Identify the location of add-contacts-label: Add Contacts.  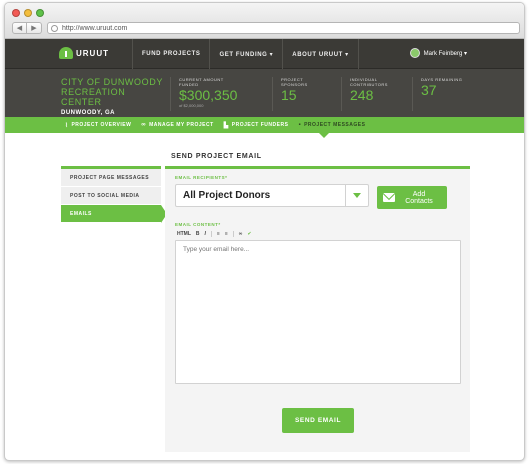
(419, 197).